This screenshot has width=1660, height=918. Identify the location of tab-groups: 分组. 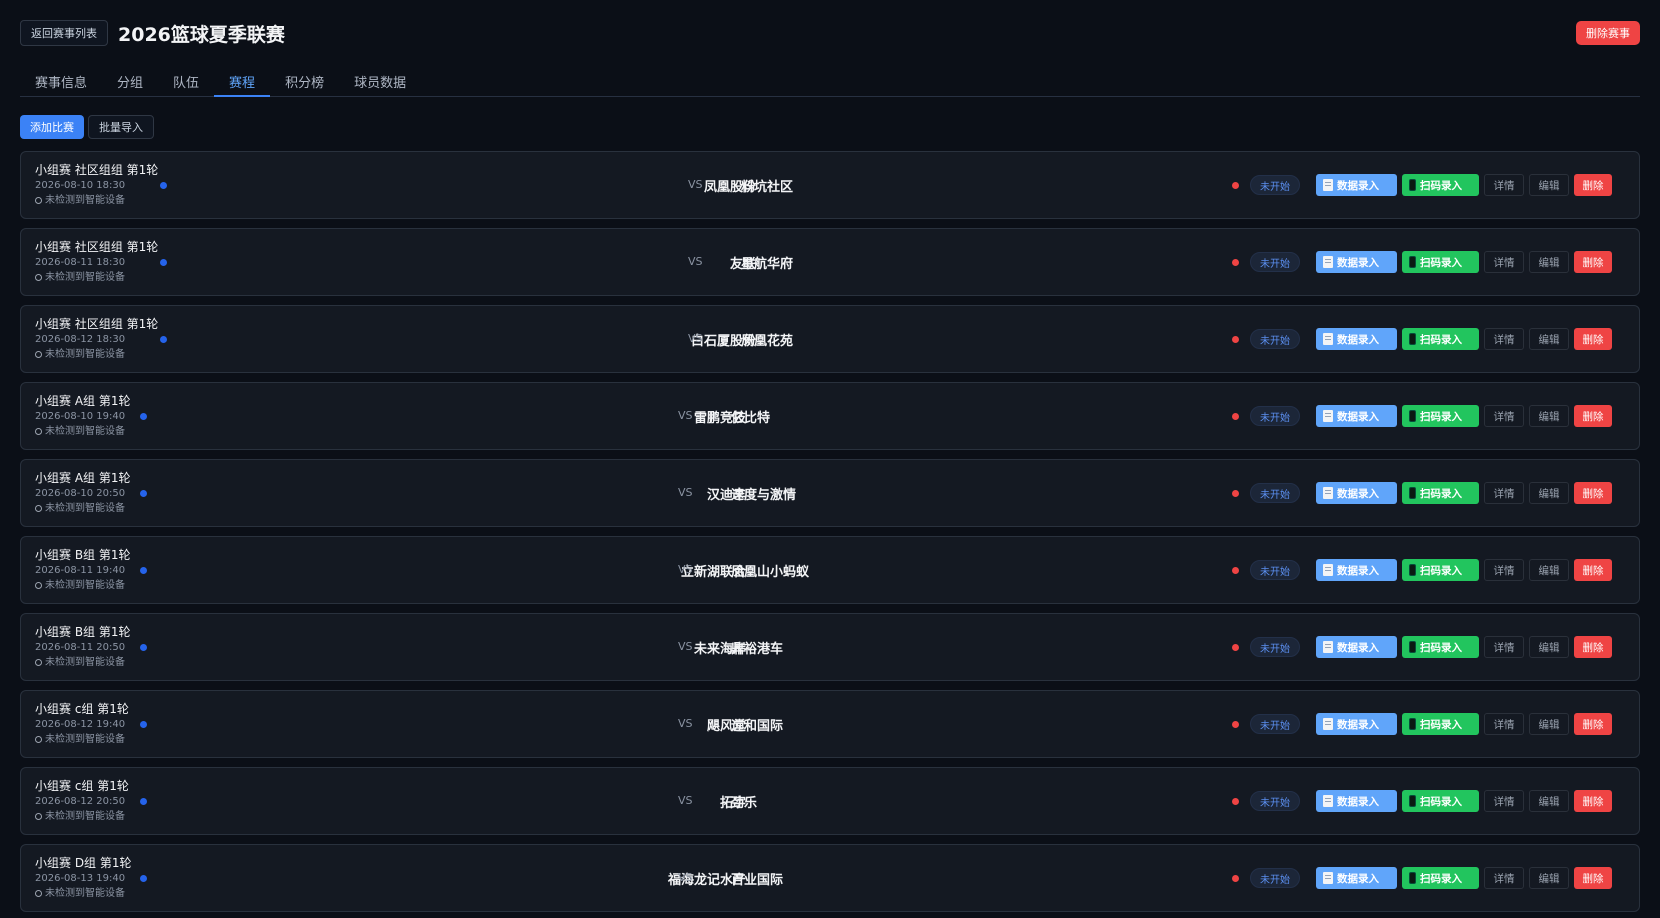
(130, 81).